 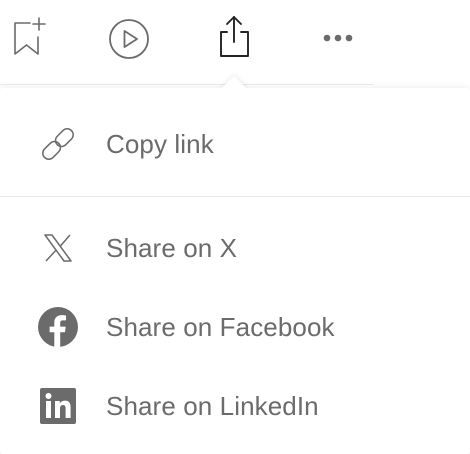 What do you see at coordinates (235, 196) in the screenshot?
I see `menu-divider` at bounding box center [235, 196].